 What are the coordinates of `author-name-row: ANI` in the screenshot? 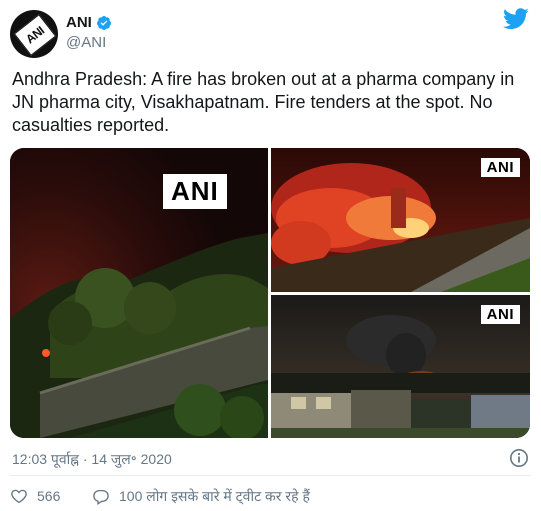 It's located at (89, 22).